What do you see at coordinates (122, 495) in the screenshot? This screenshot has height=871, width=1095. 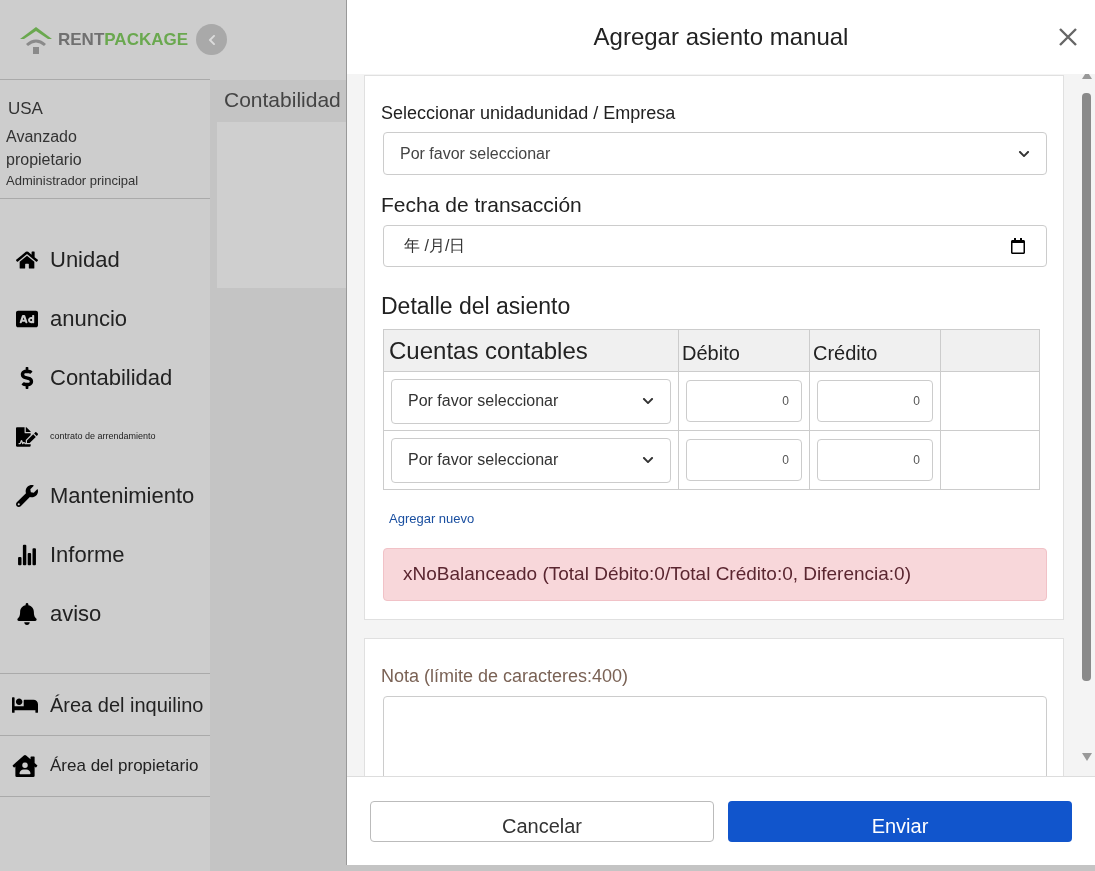 I see `nav-item: Mantenimiento` at bounding box center [122, 495].